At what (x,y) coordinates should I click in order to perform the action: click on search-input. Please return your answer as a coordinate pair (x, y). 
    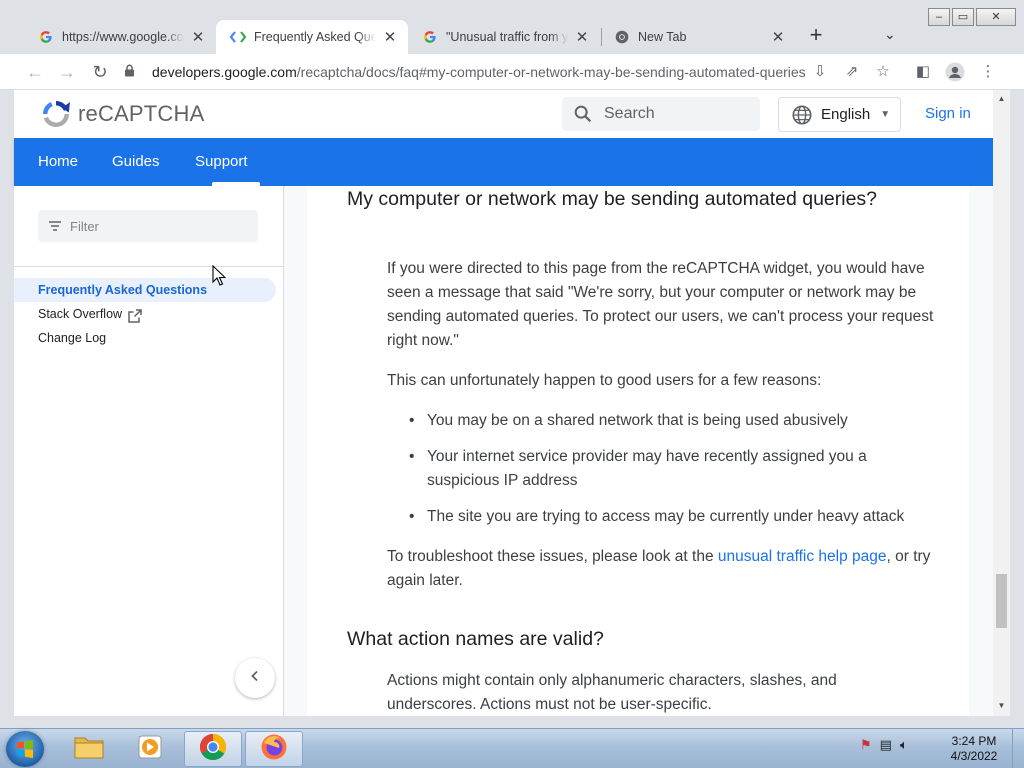
    Looking at the image, I should click on (674, 114).